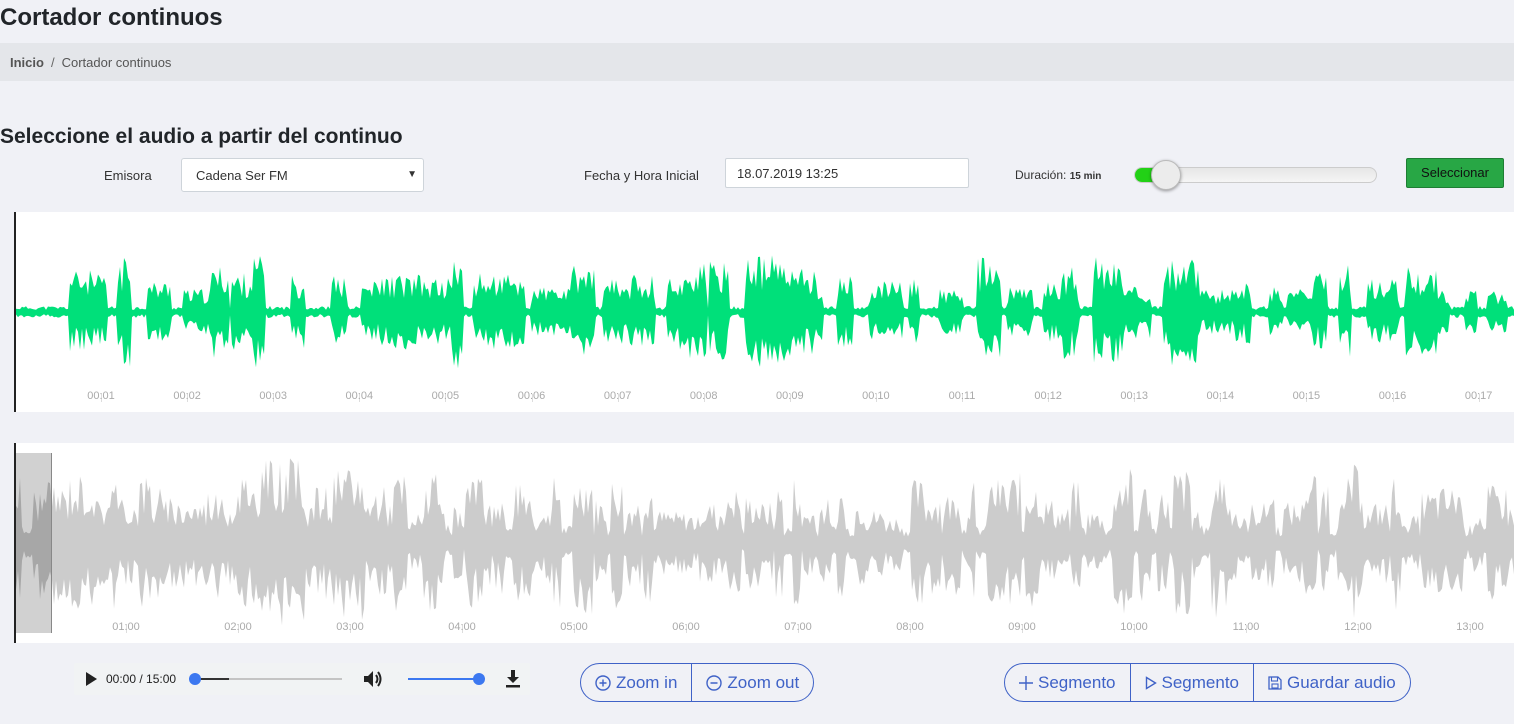 The height and width of the screenshot is (724, 1514). I want to click on play-outline-icon, so click(1151, 682).